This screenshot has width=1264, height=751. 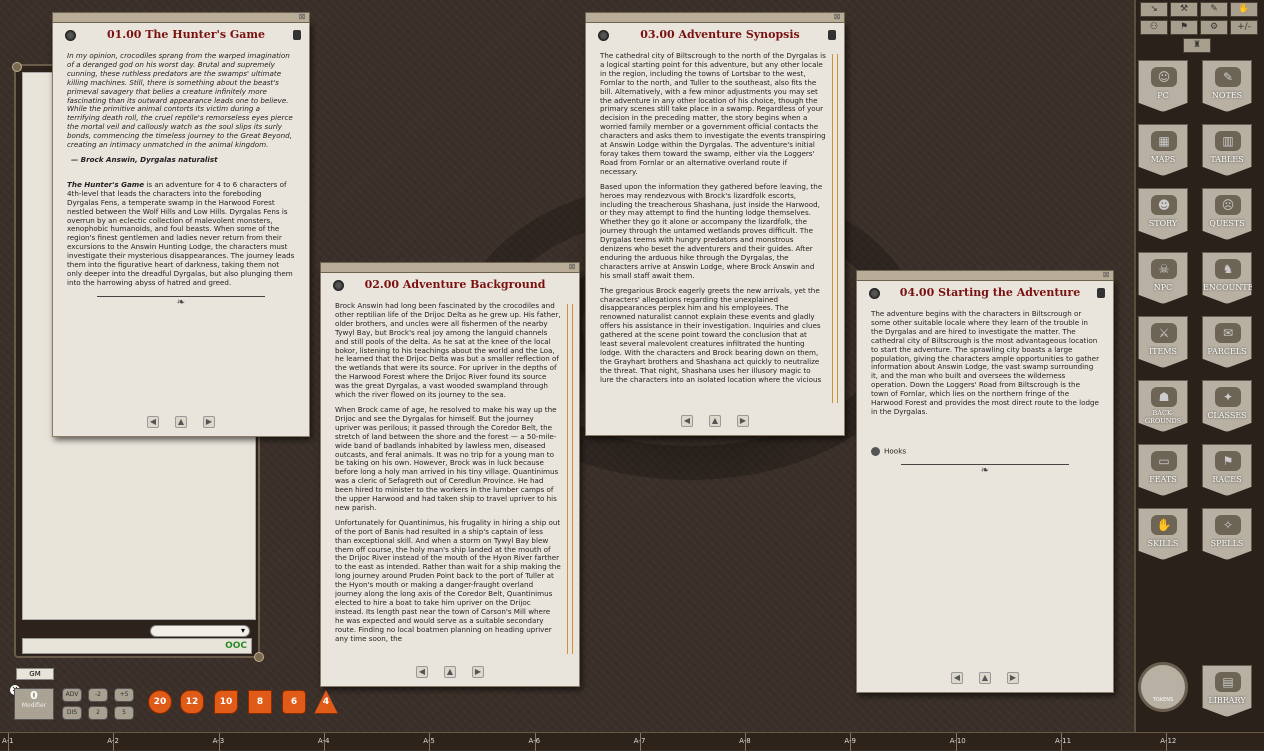 I want to click on grid-label: A-12, so click(x=1168, y=741).